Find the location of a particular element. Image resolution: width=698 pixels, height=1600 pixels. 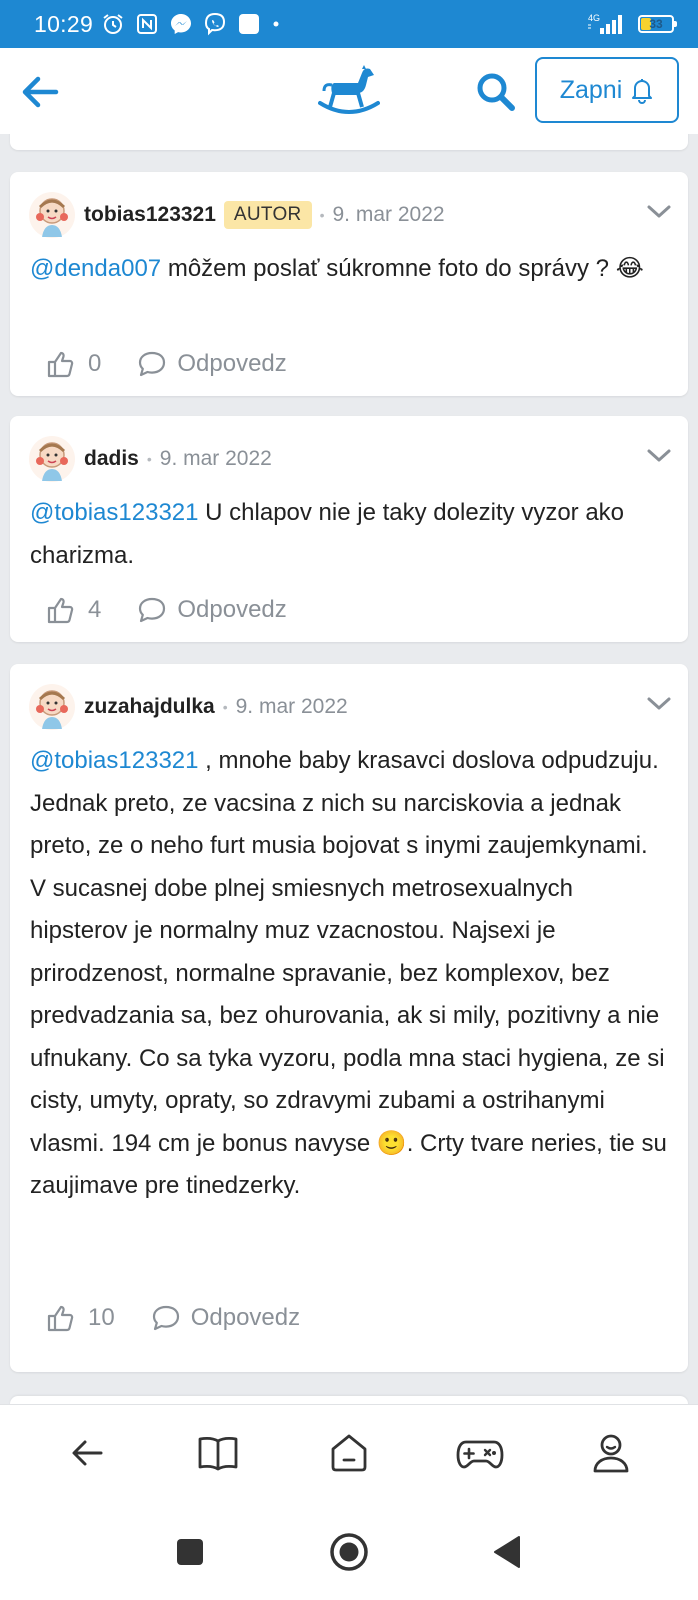

profile-icon is located at coordinates (610, 1453).